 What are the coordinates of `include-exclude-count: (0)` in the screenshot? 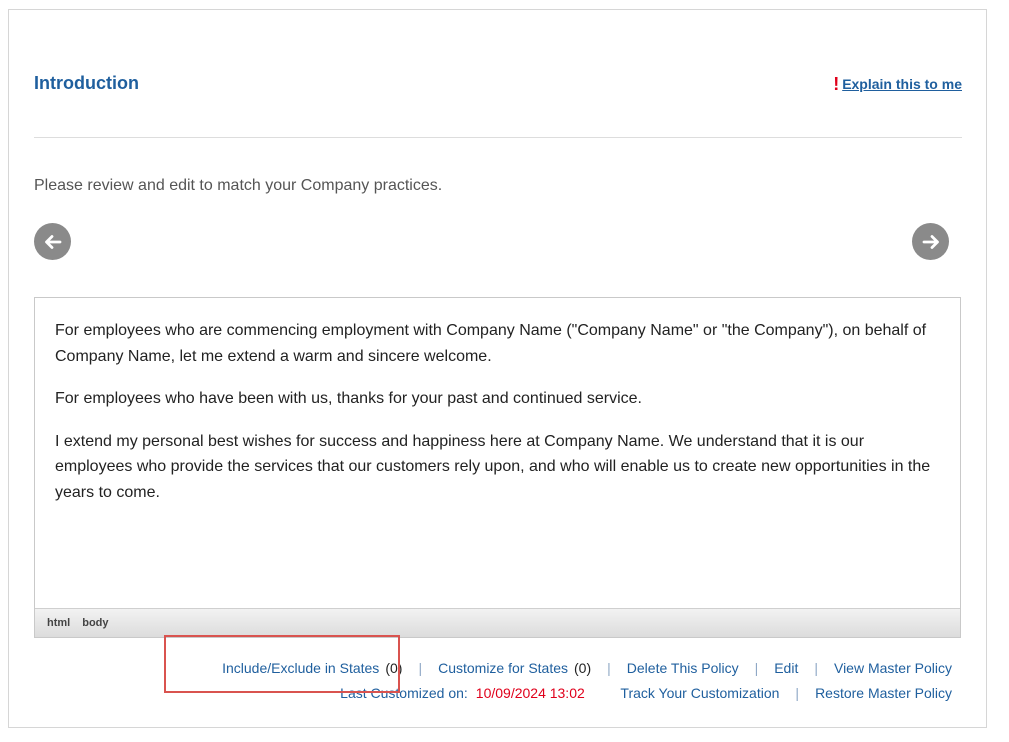 It's located at (394, 668).